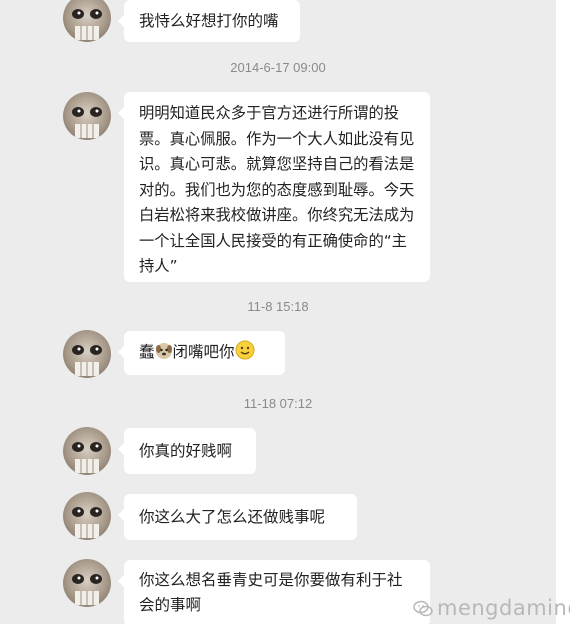  Describe the element at coordinates (503, 608) in the screenshot. I see `watermark-text: mengdaming` at that location.